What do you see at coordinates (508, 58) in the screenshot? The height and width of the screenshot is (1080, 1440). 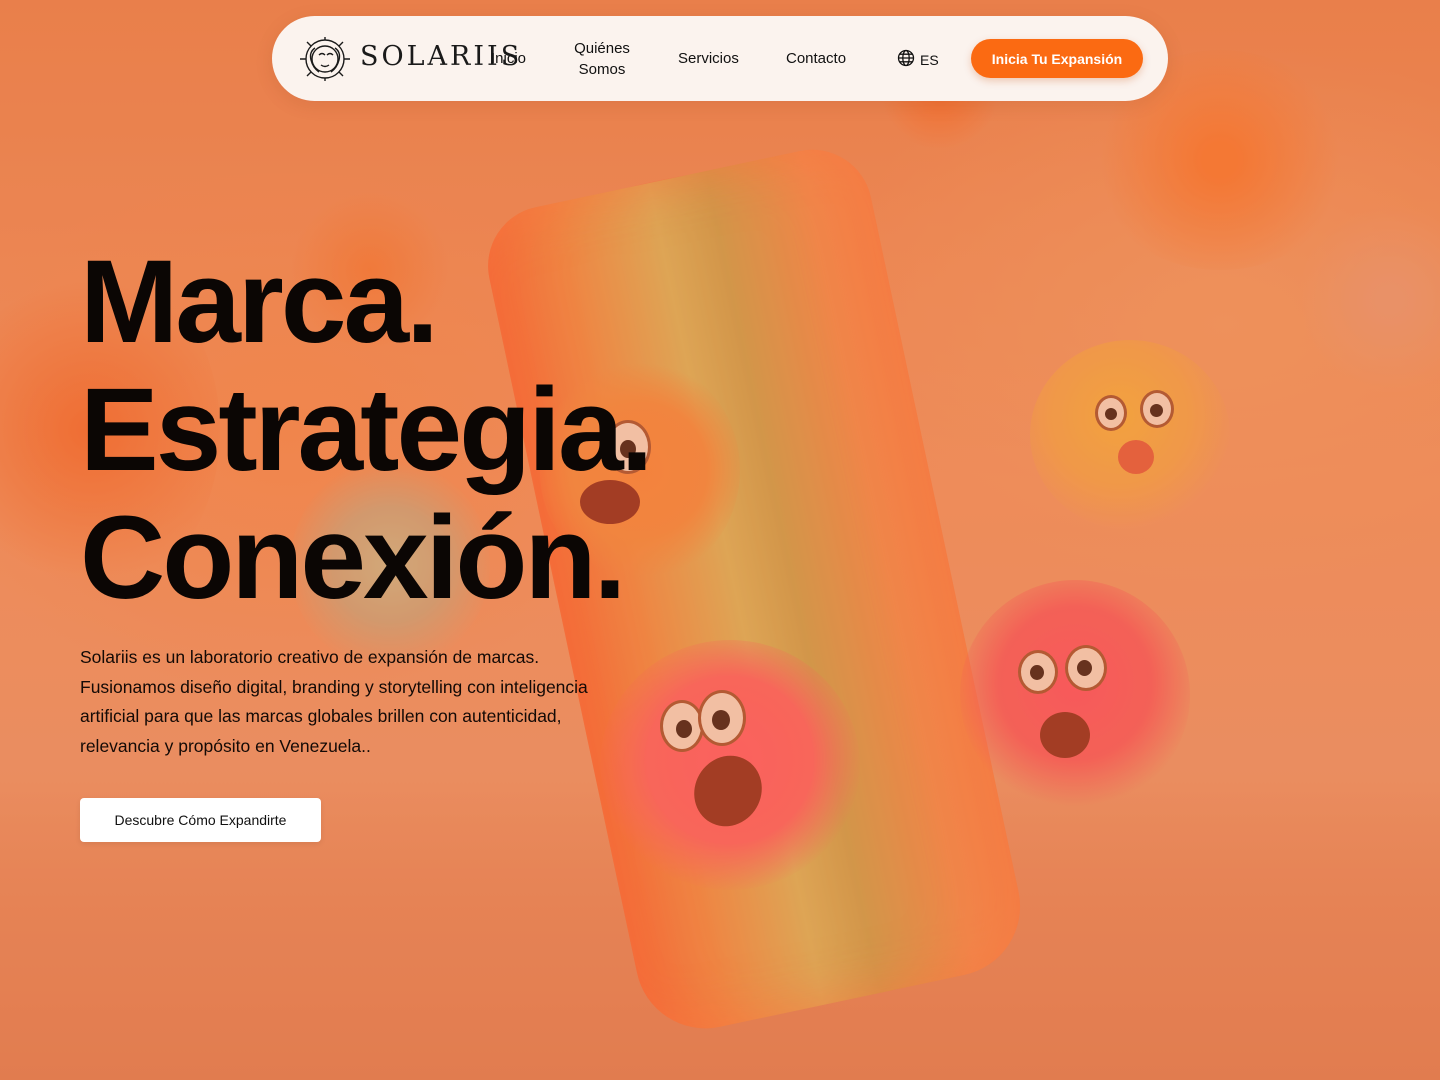 I see `nav-link-inicio: Inicio` at bounding box center [508, 58].